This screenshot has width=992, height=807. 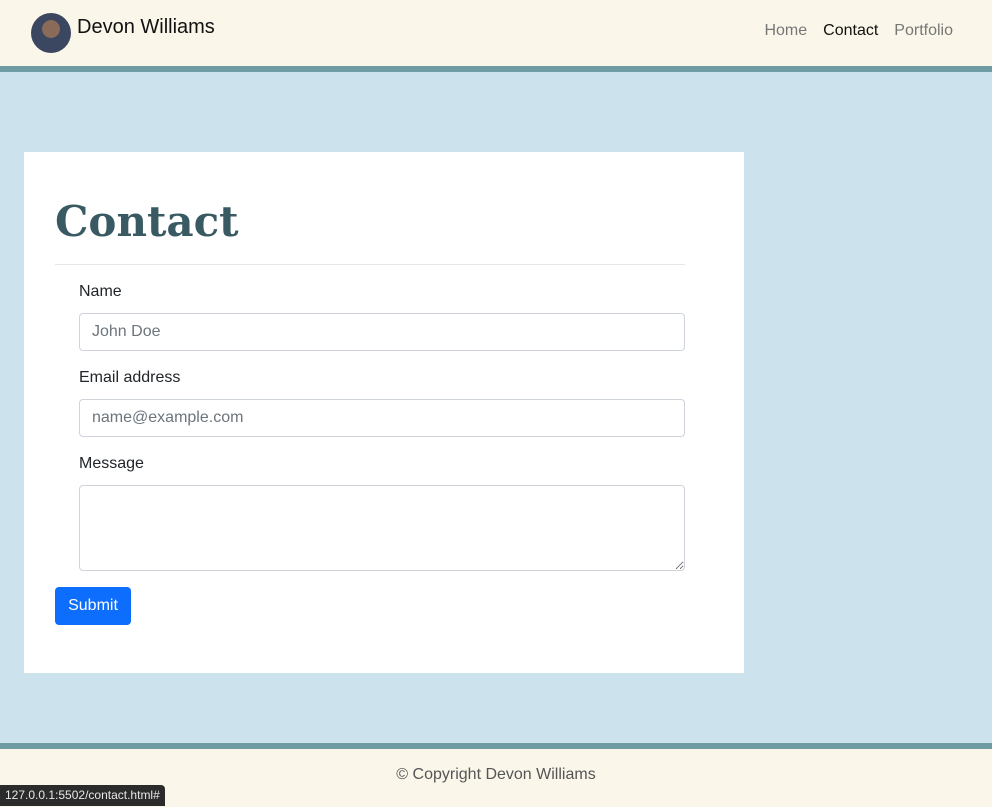 What do you see at coordinates (51, 33) in the screenshot?
I see `avatar` at bounding box center [51, 33].